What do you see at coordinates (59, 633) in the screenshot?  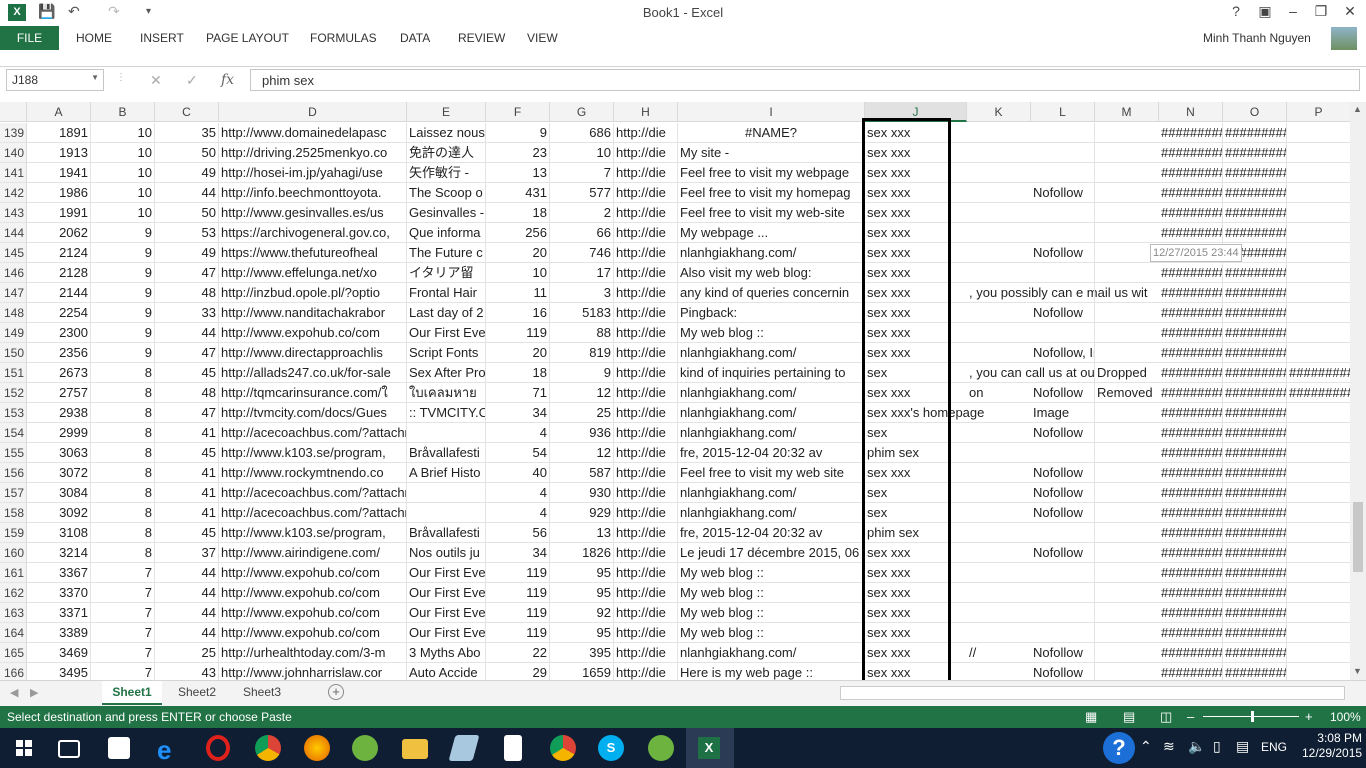 I see `cell-a: 3389` at bounding box center [59, 633].